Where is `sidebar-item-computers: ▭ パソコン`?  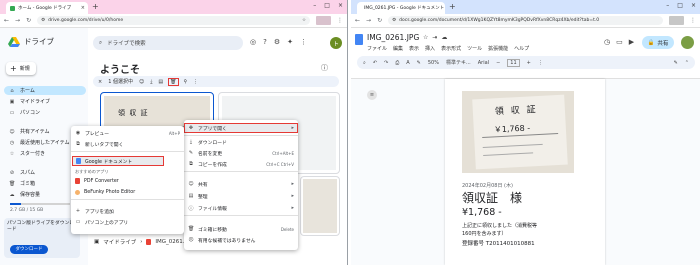 sidebar-item-computers: ▭ パソコン is located at coordinates (45, 112).